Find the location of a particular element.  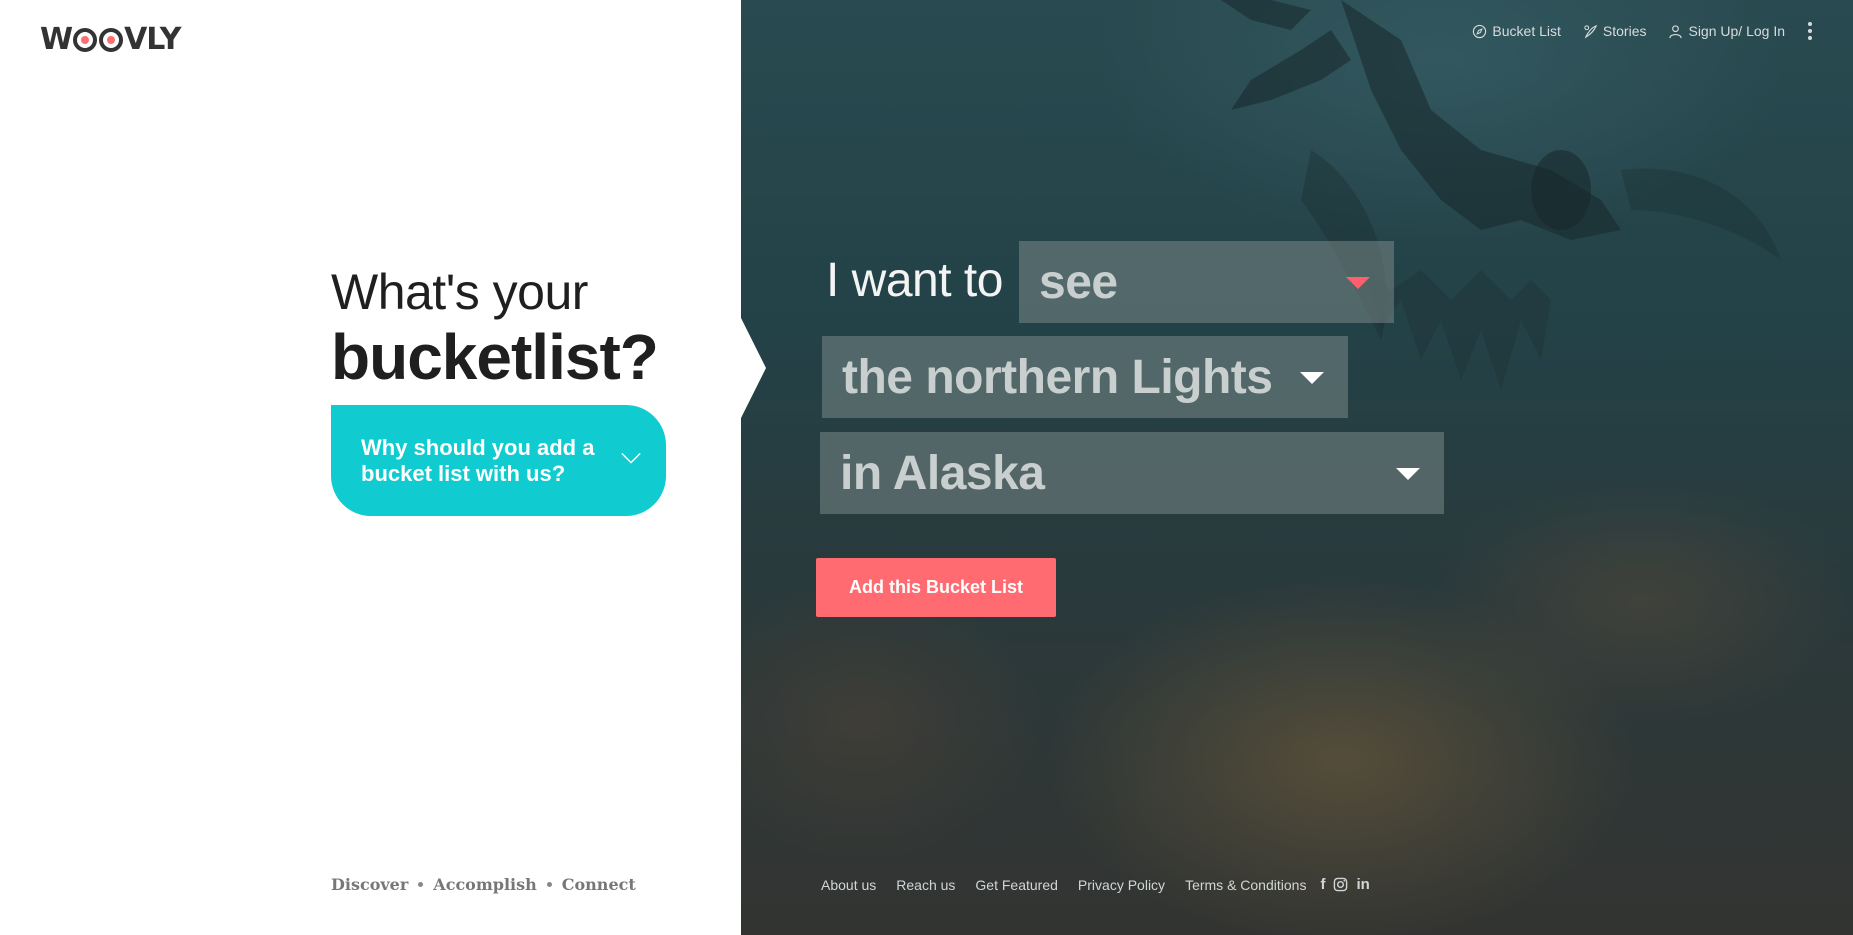

compass-icon is located at coordinates (1480, 31).